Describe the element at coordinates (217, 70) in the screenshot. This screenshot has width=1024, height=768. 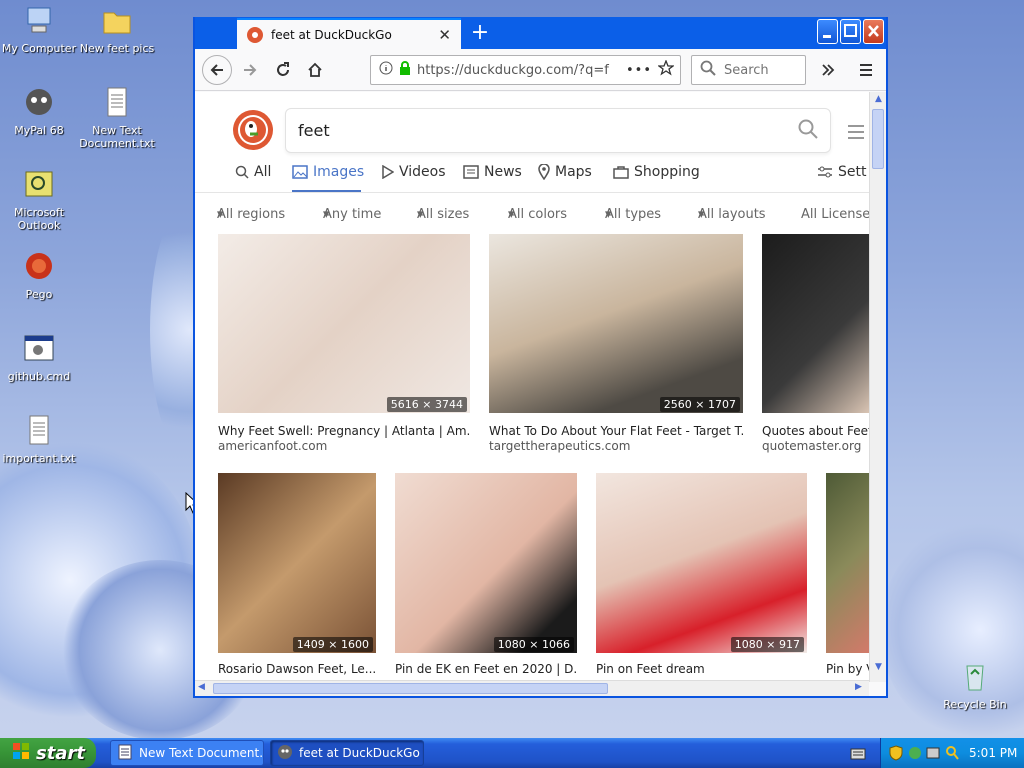
I see `back-button` at that location.